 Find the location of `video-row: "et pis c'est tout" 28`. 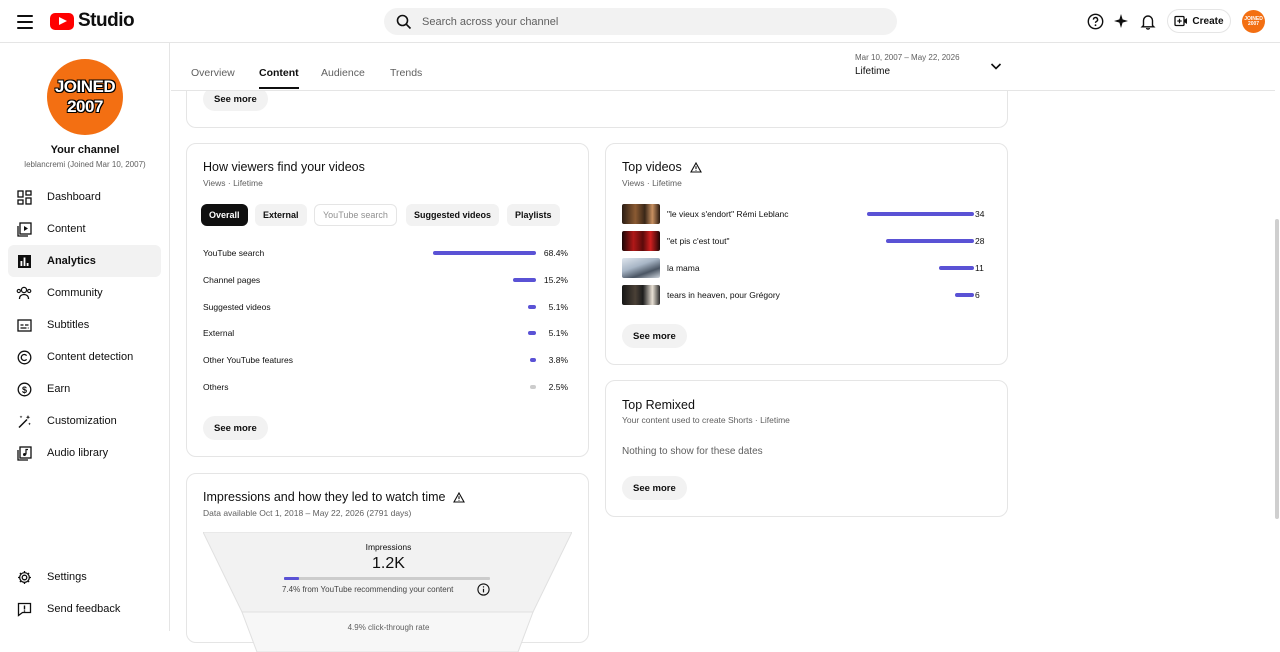

video-row: "et pis c'est tout" 28 is located at coordinates (804, 241).